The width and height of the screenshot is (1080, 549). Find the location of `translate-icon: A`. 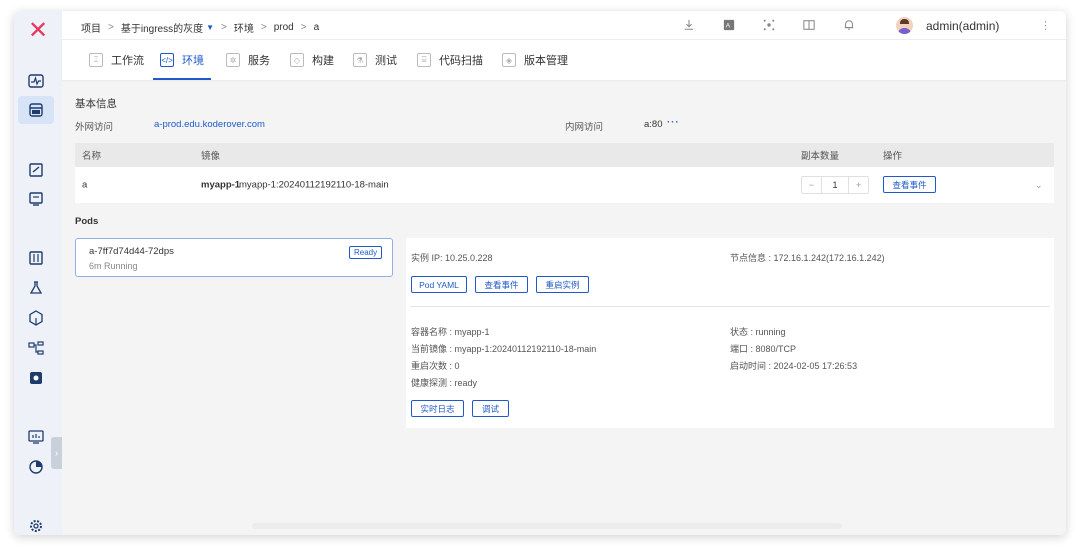

translate-icon: A is located at coordinates (729, 25).